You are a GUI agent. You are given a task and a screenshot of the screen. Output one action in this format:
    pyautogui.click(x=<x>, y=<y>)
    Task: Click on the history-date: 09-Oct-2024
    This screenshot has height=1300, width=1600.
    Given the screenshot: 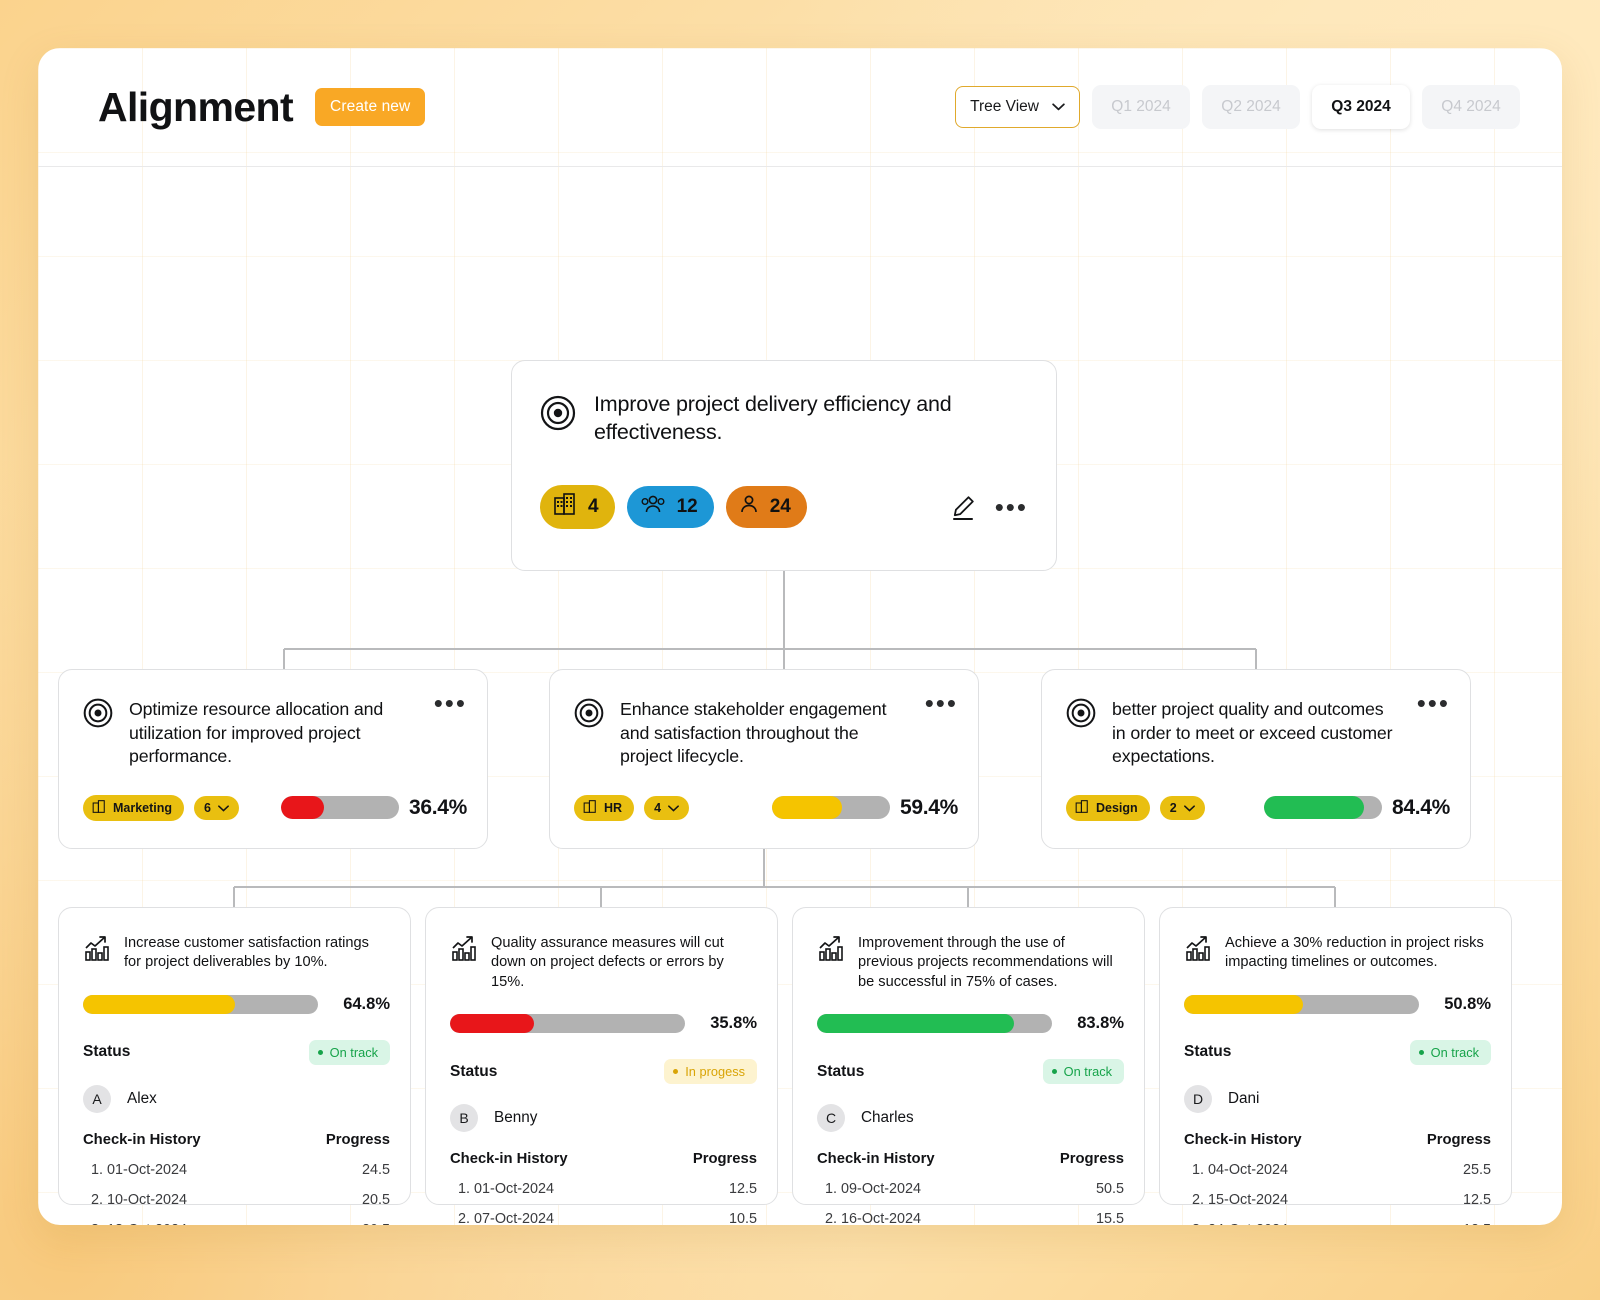 What is the action you would take?
    pyautogui.click(x=881, y=1189)
    